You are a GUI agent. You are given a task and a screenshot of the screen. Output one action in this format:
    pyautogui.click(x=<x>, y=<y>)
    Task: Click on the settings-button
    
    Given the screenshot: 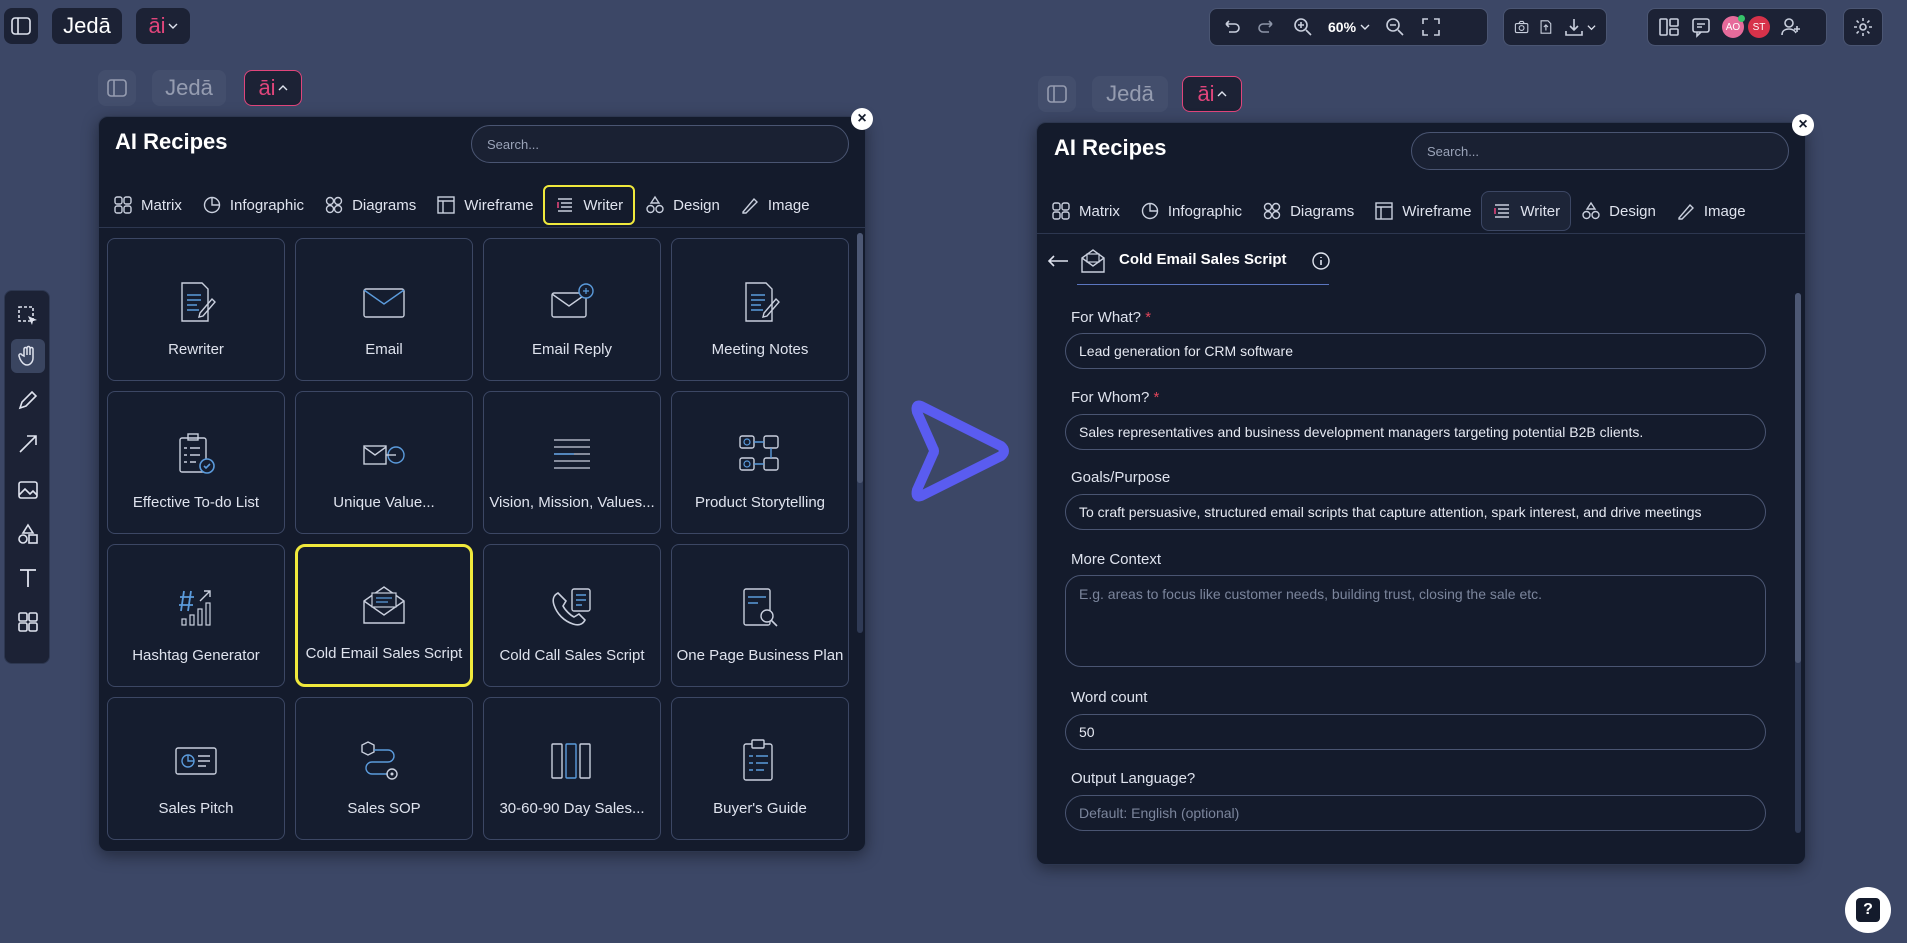 What is the action you would take?
    pyautogui.click(x=1863, y=27)
    